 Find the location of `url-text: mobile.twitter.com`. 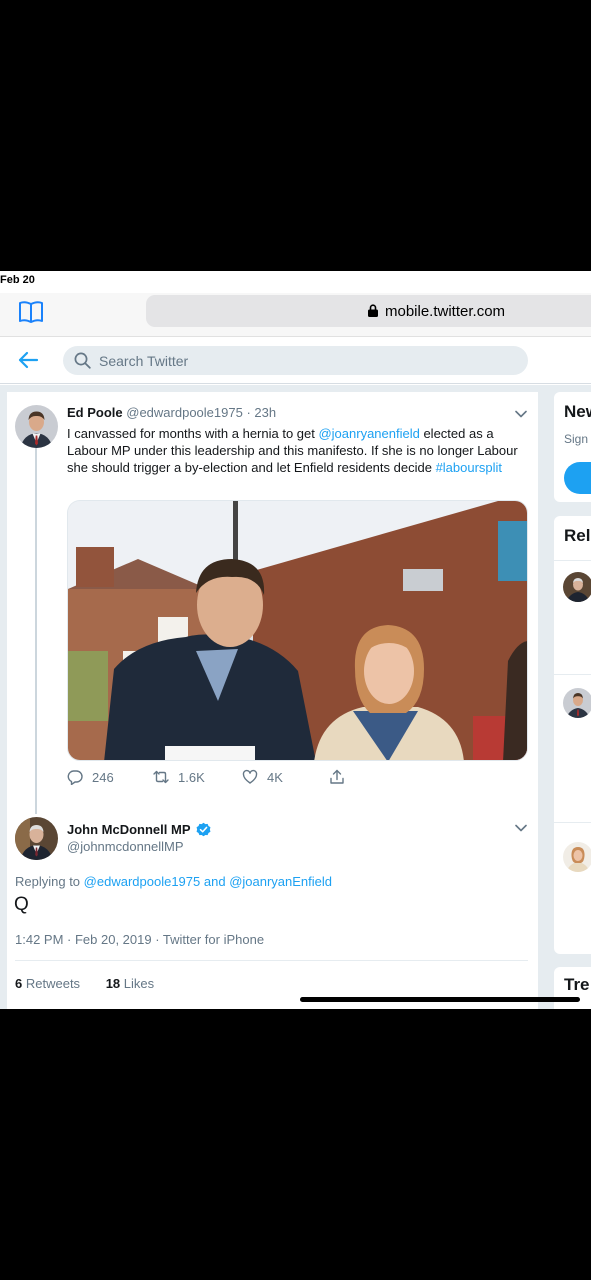

url-text: mobile.twitter.com is located at coordinates (445, 311).